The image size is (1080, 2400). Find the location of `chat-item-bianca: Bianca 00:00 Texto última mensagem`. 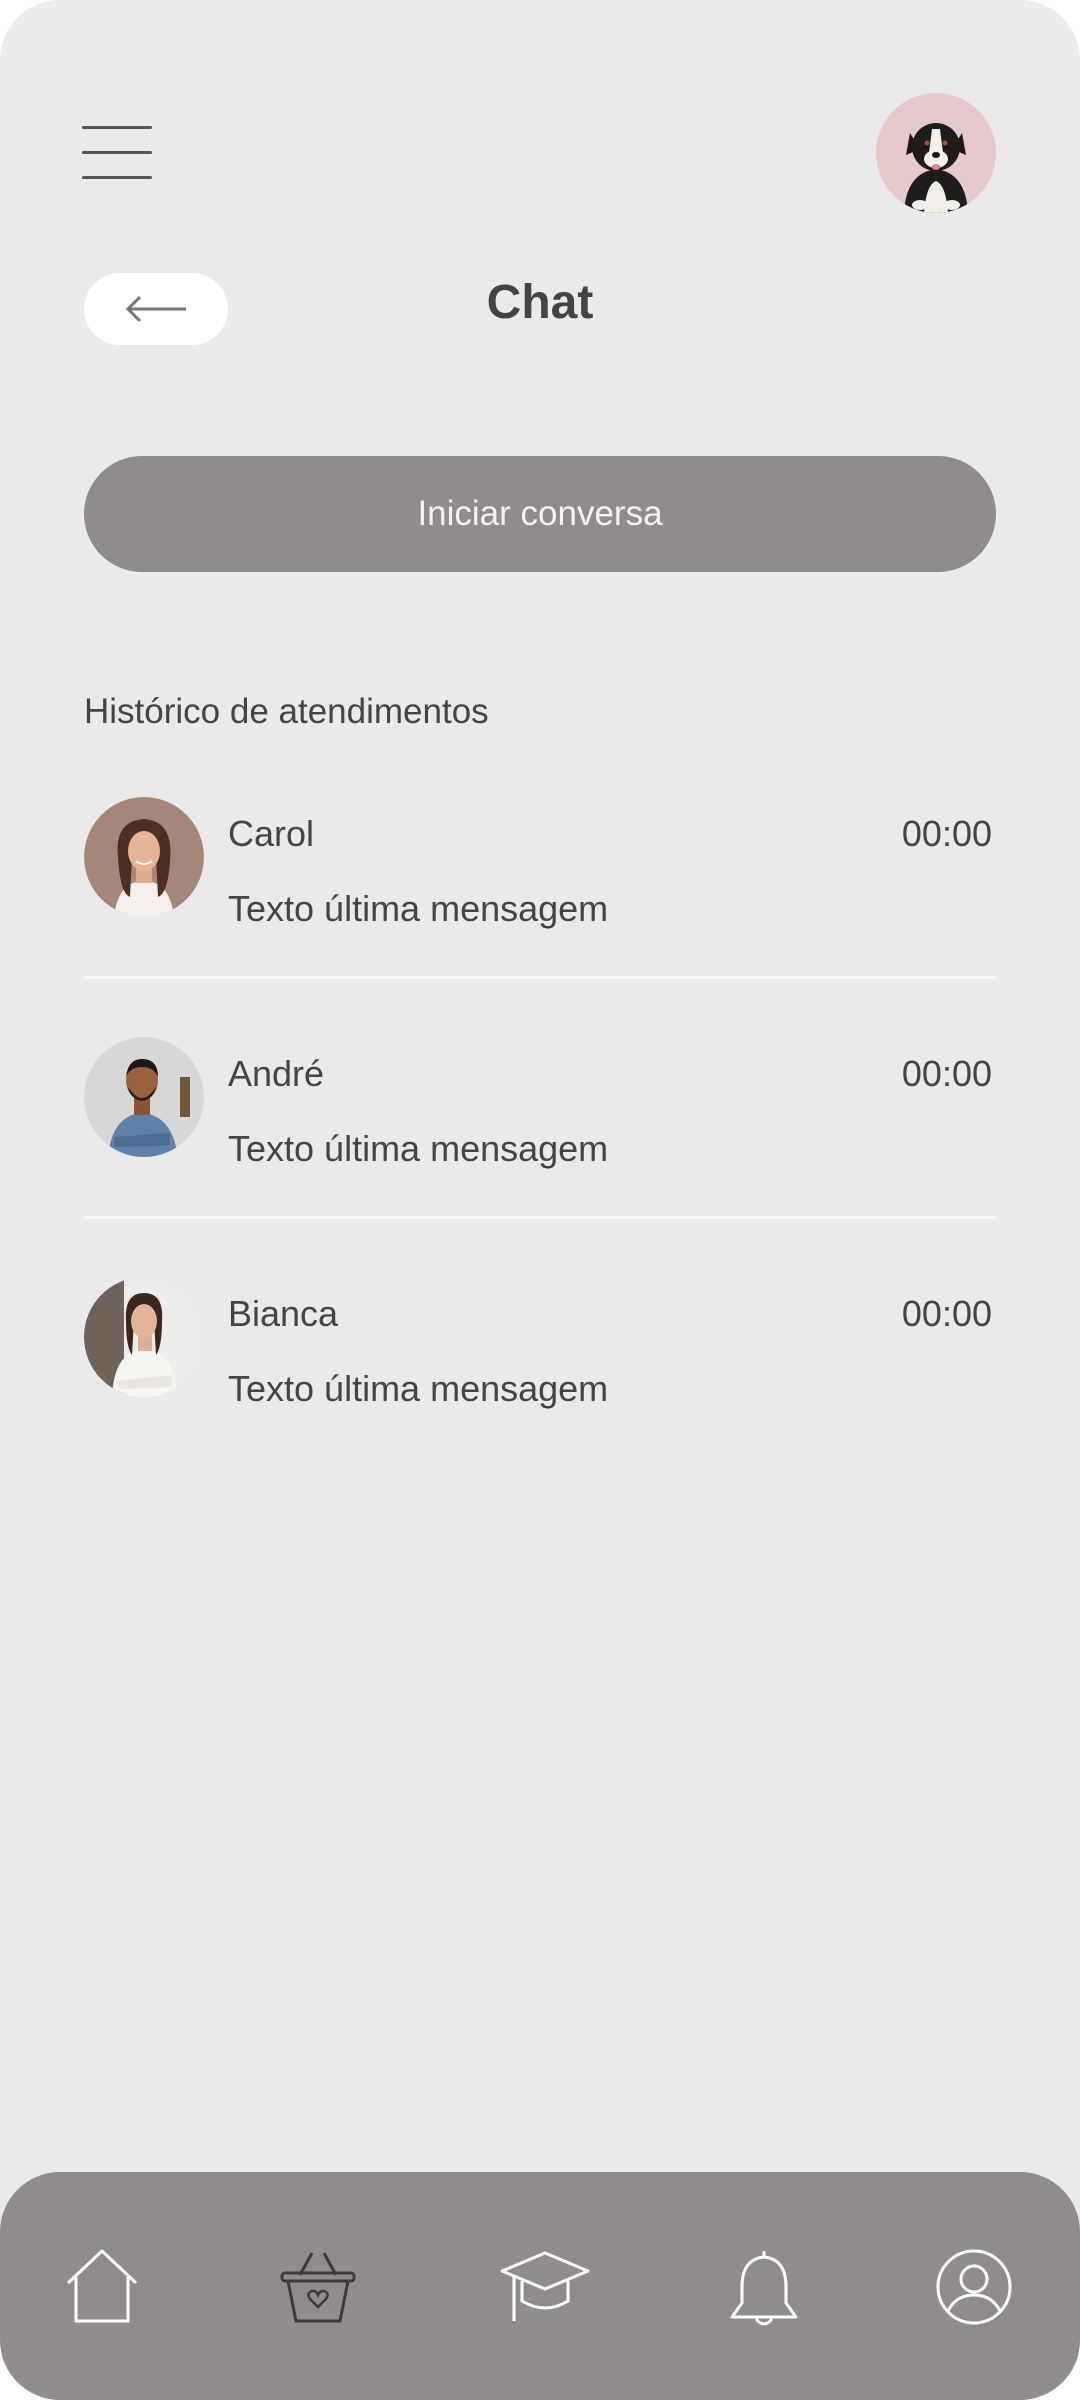

chat-item-bianca: Bianca 00:00 Texto última mensagem is located at coordinates (540, 1343).